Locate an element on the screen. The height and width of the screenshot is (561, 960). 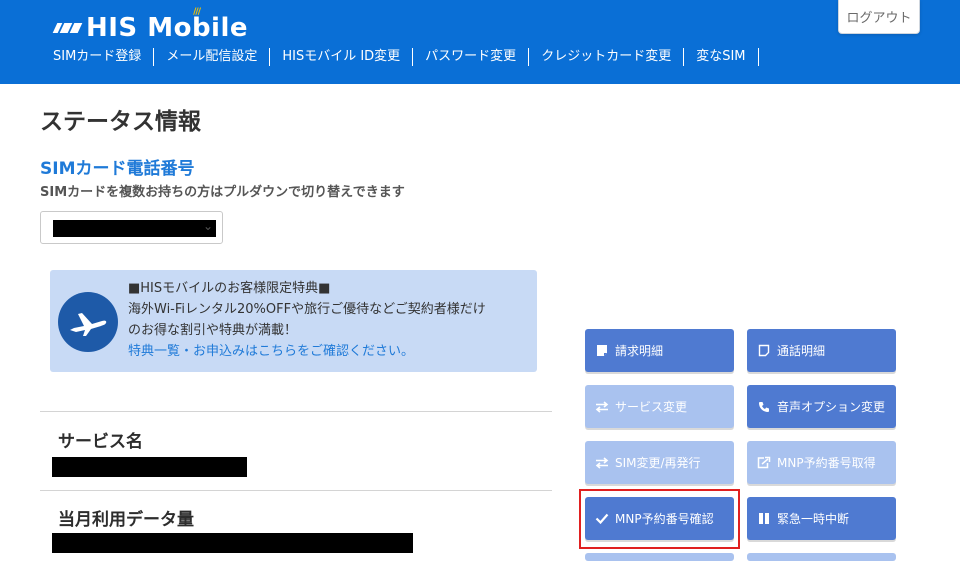
voice-option-change-button: 音声オプション変更 is located at coordinates (821, 406).